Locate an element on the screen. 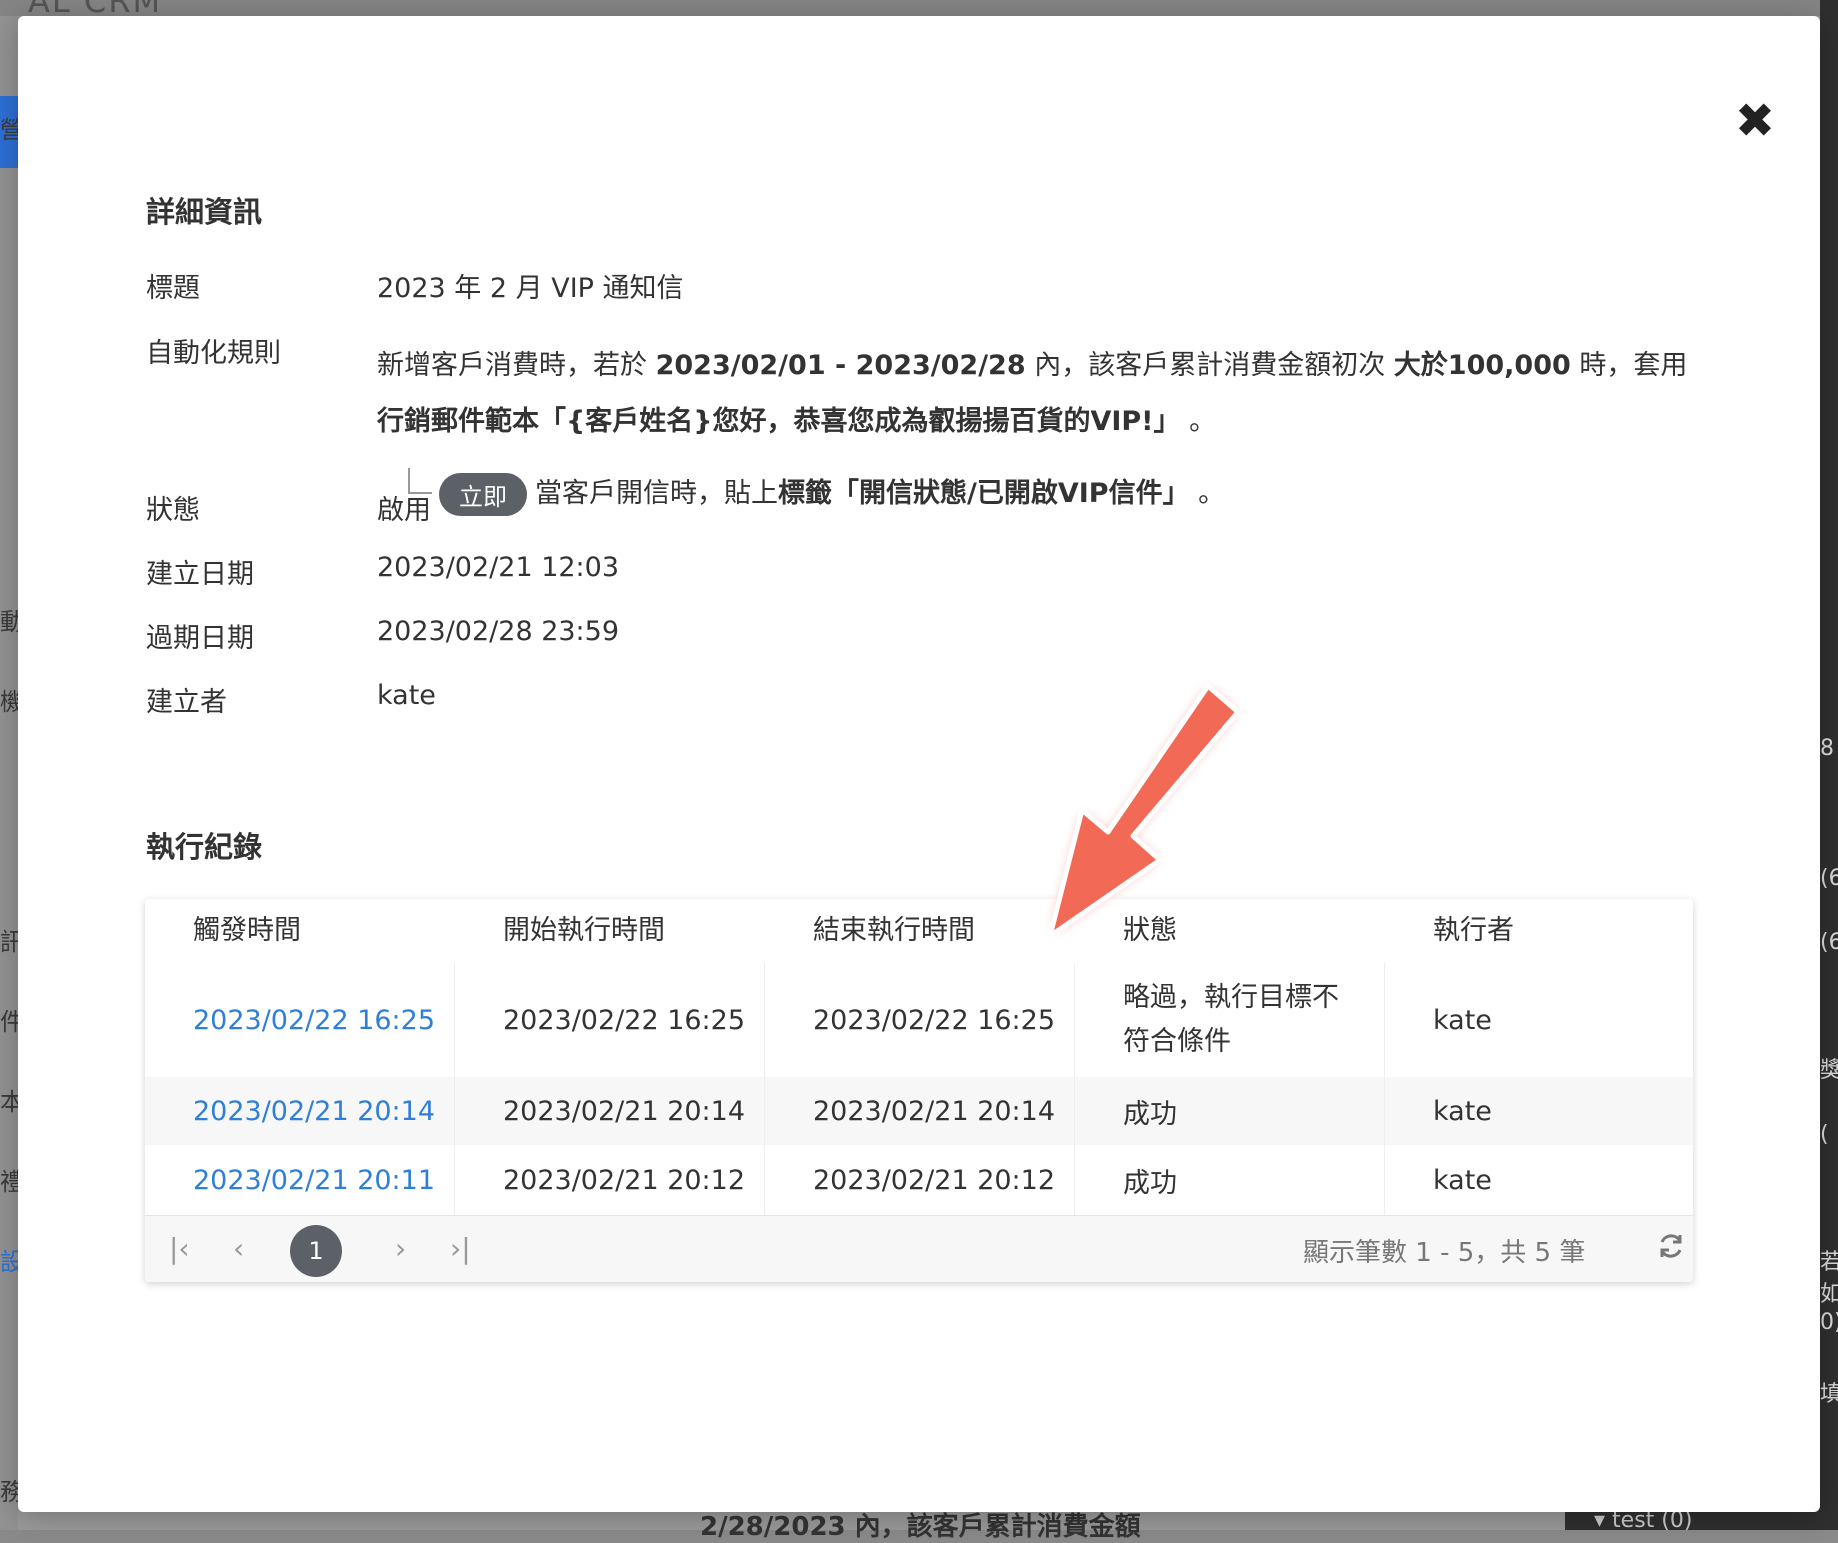  rule-label: 自動化規則 is located at coordinates (213, 353).